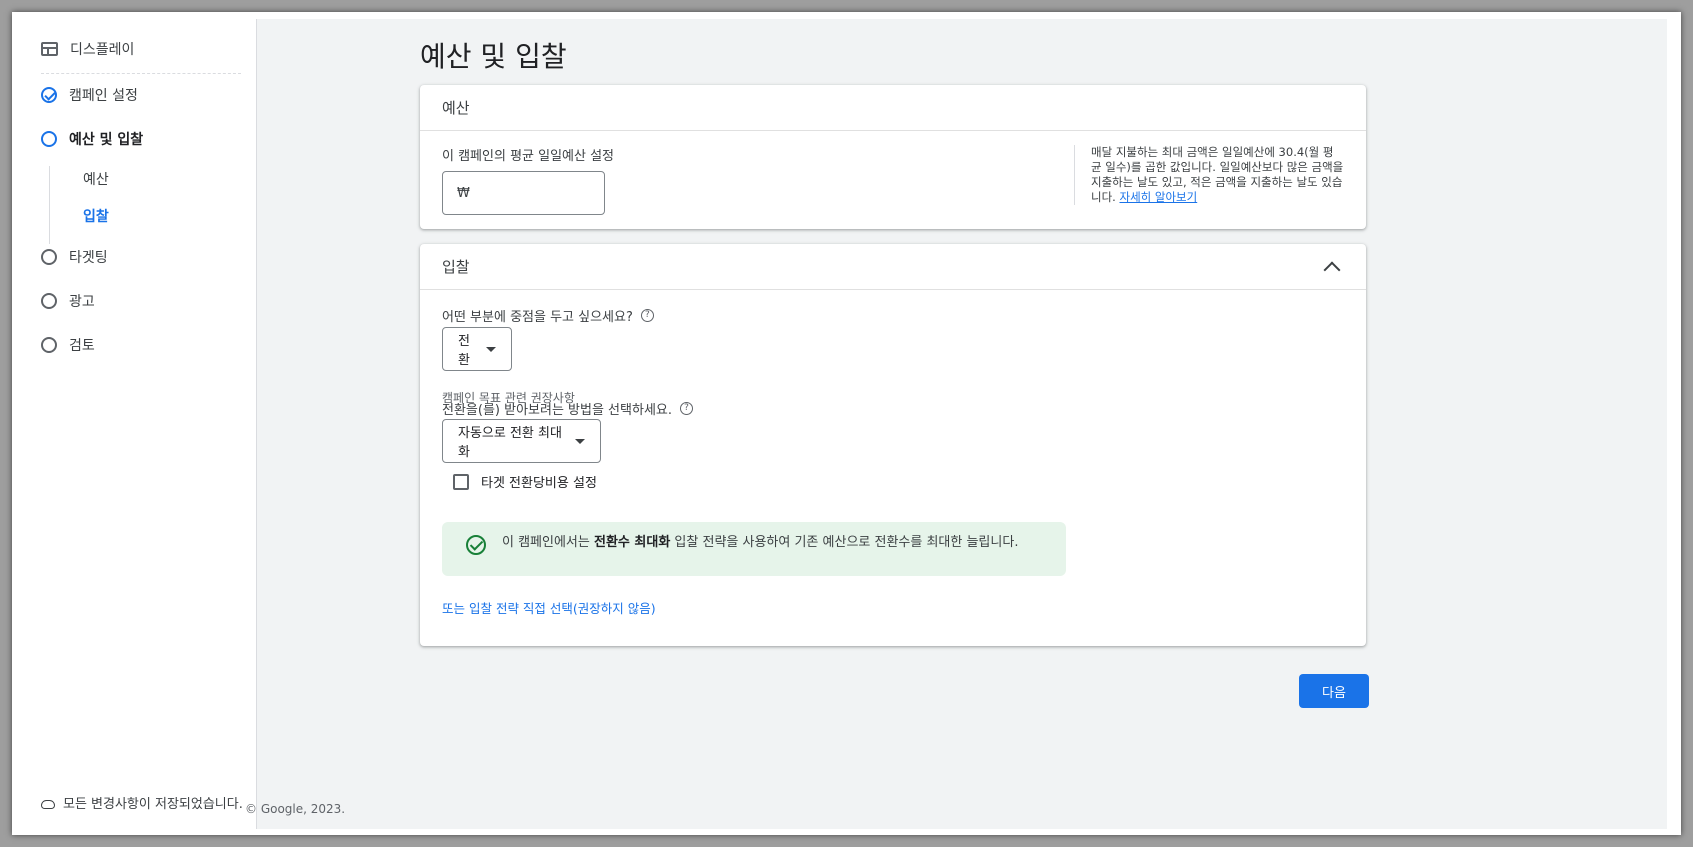 The height and width of the screenshot is (847, 1693). I want to click on sidebar-item-ads: 광고, so click(68, 301).